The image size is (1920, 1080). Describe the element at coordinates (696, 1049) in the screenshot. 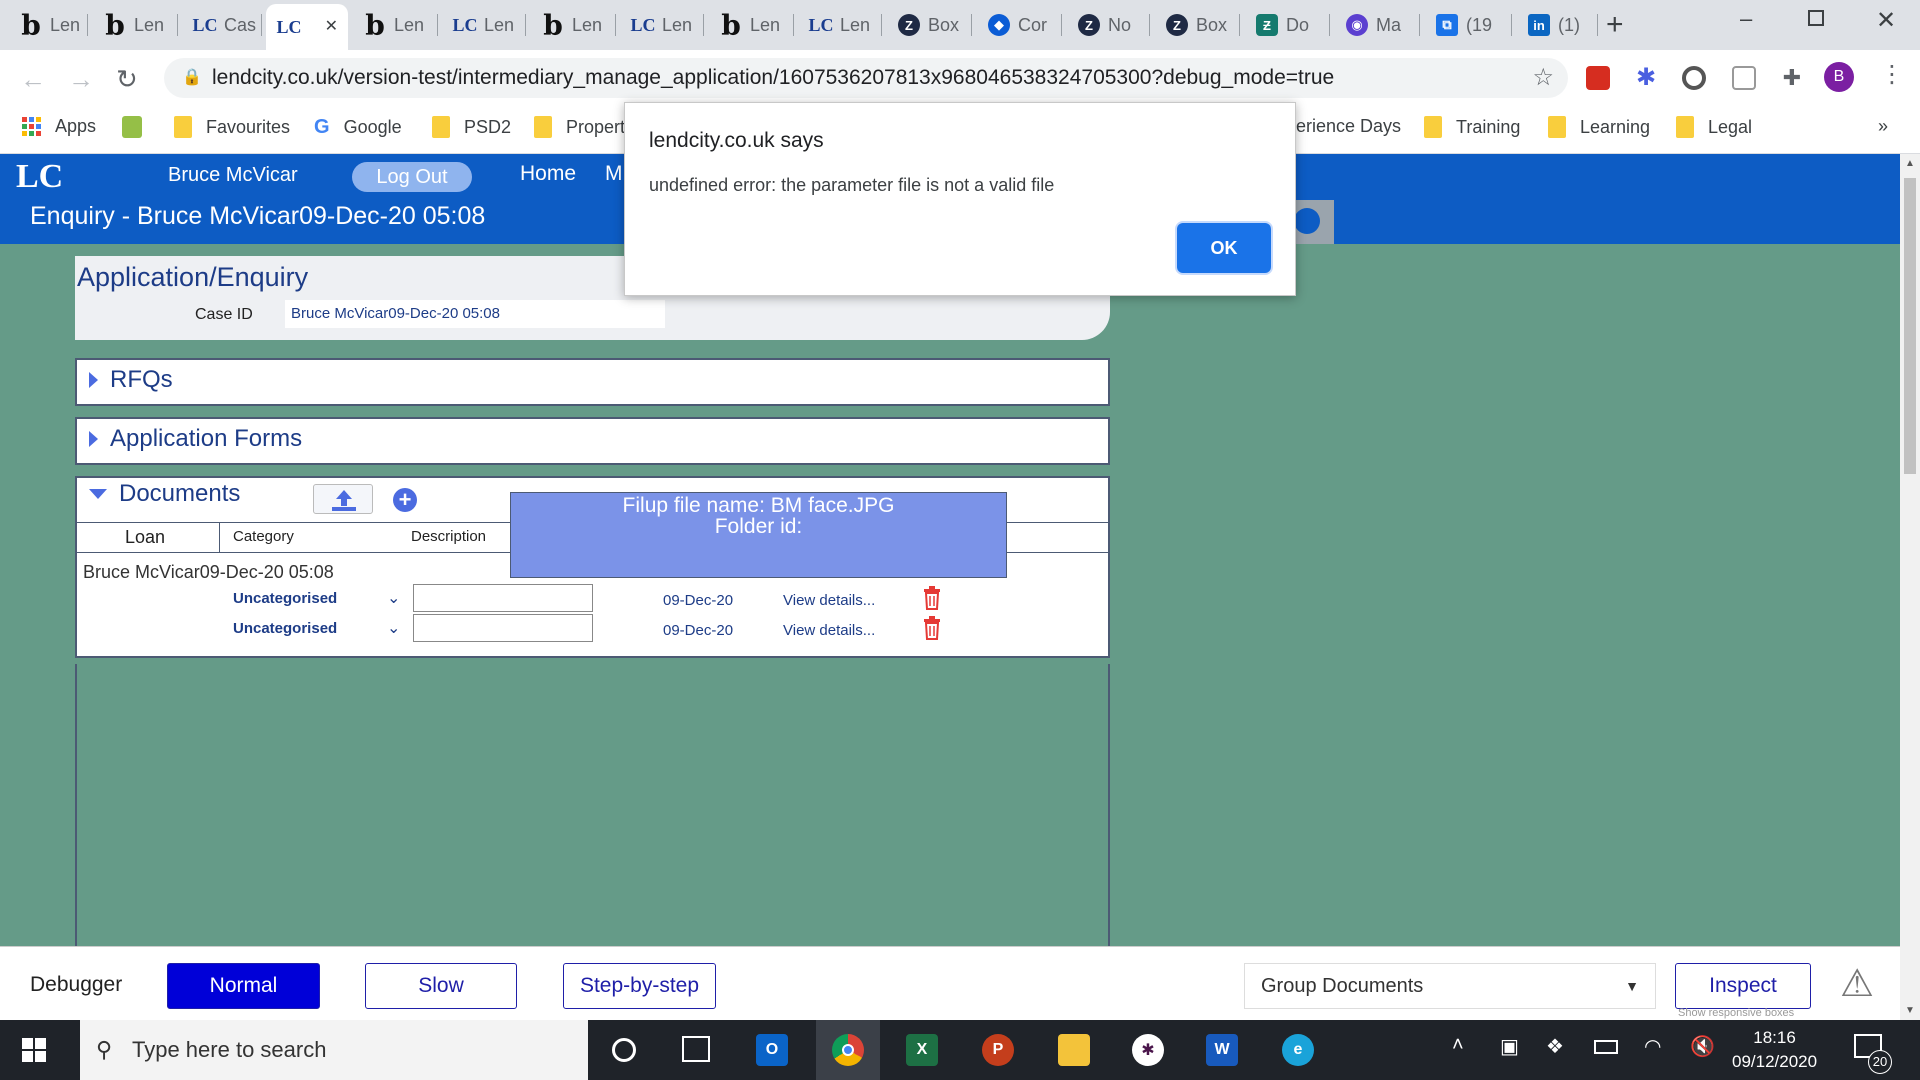

I see `task-view-icon` at that location.